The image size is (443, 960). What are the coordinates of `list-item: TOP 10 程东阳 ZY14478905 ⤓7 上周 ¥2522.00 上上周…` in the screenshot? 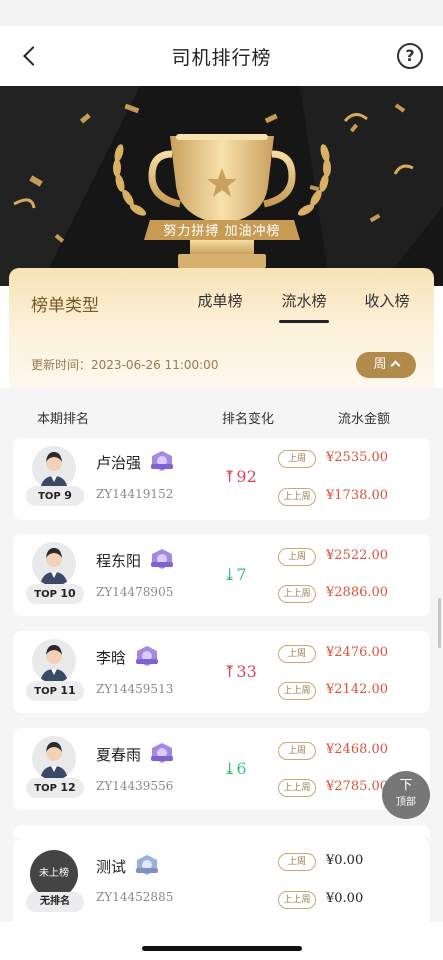 It's located at (221, 575).